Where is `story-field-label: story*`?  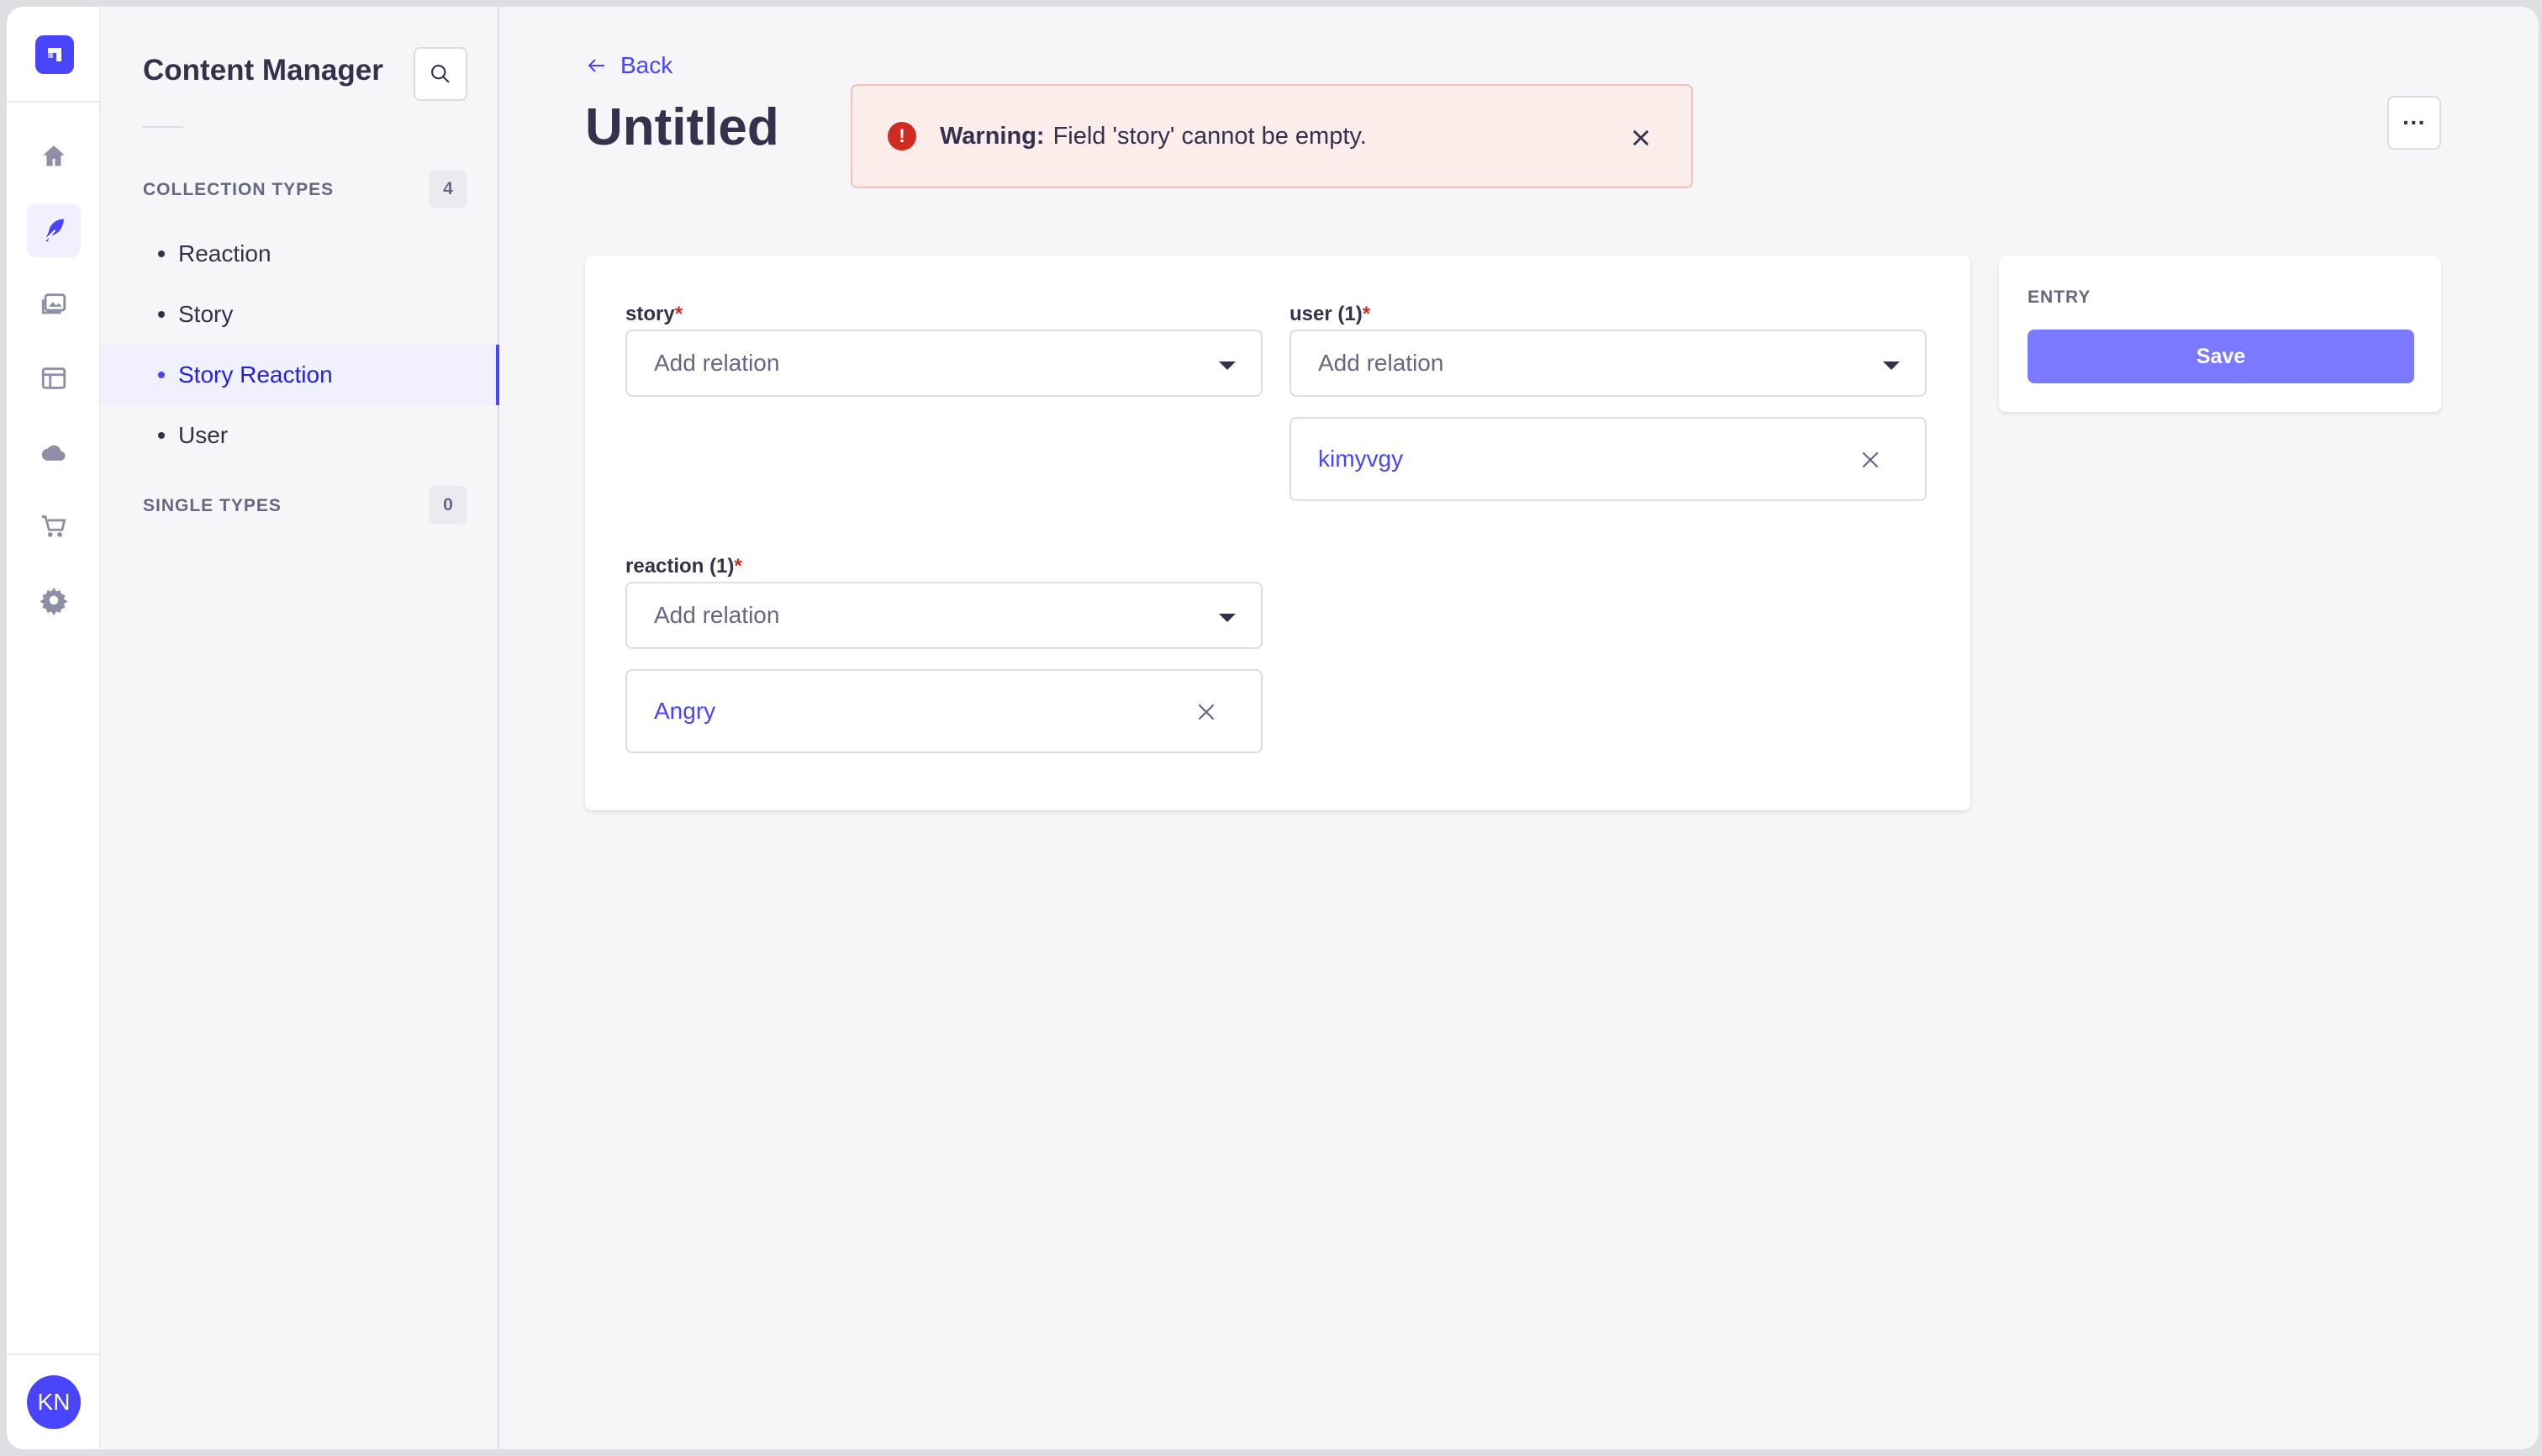
story-field-label: story* is located at coordinates (654, 314).